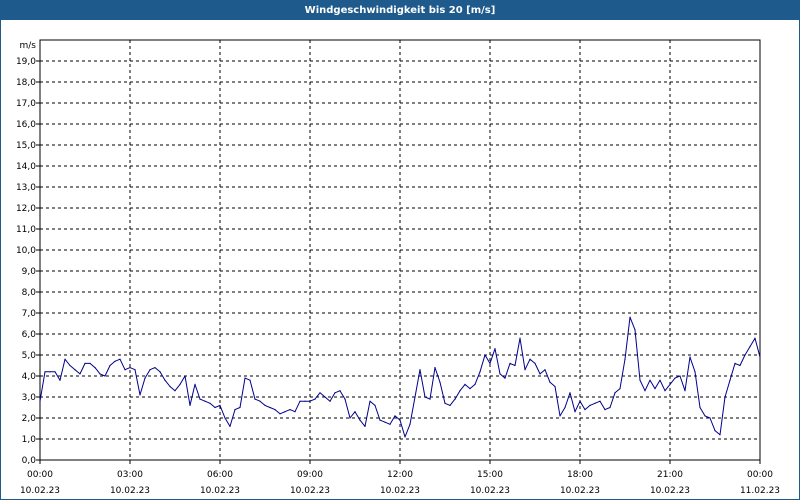 Image resolution: width=800 pixels, height=500 pixels. I want to click on x-tick-time-label: 21:00, so click(670, 475).